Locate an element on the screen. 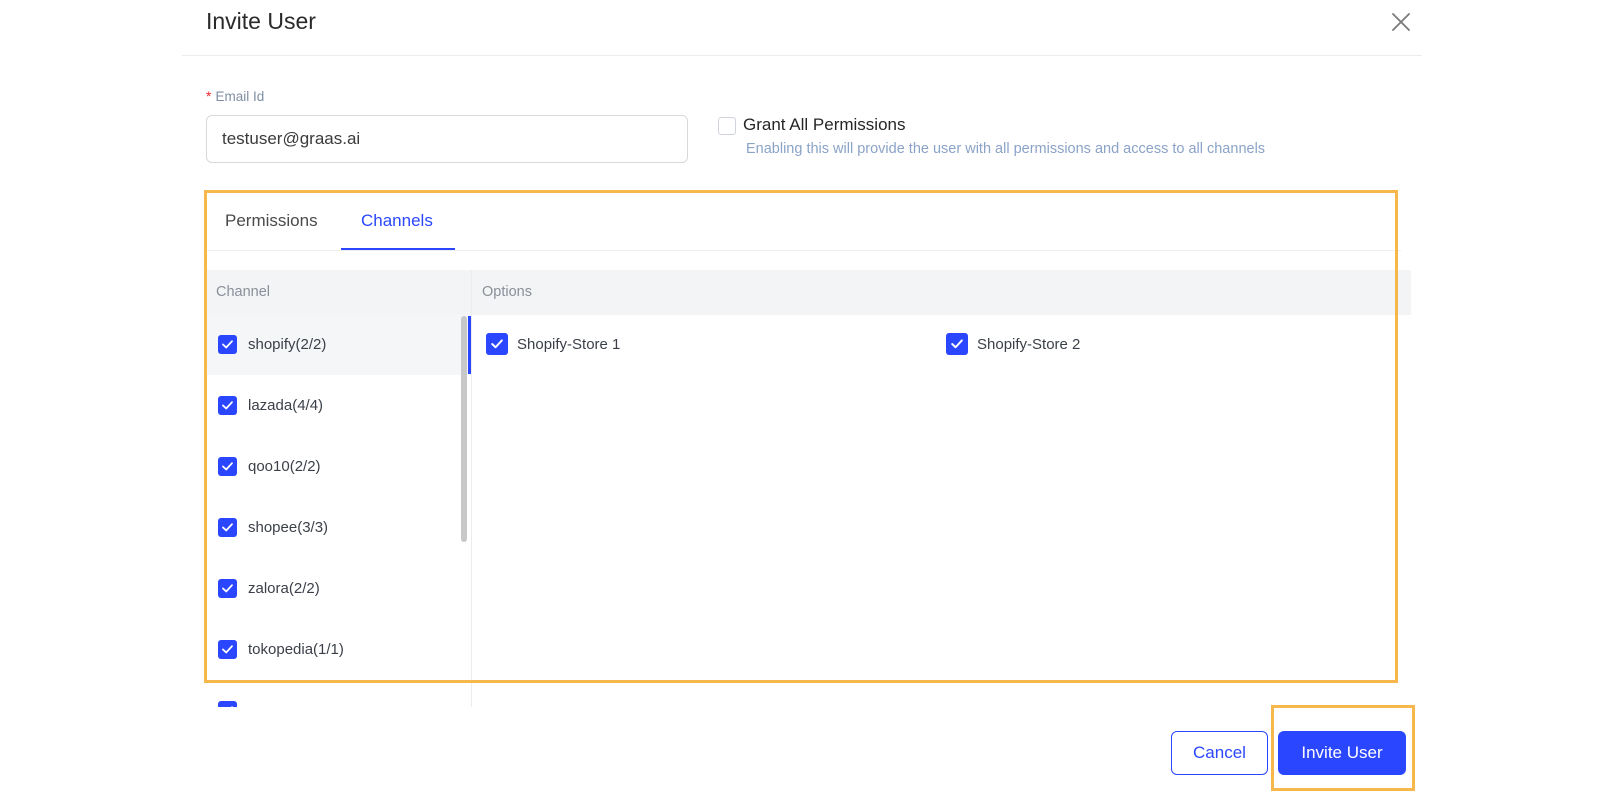  channel-item-shopee: shopee(3/3) is located at coordinates (338, 528).